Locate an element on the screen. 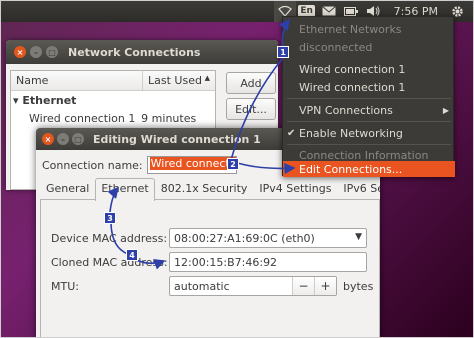 This screenshot has height=338, width=474. cloned-mac-value: 12:00:15:B7:46:92 is located at coordinates (226, 262).